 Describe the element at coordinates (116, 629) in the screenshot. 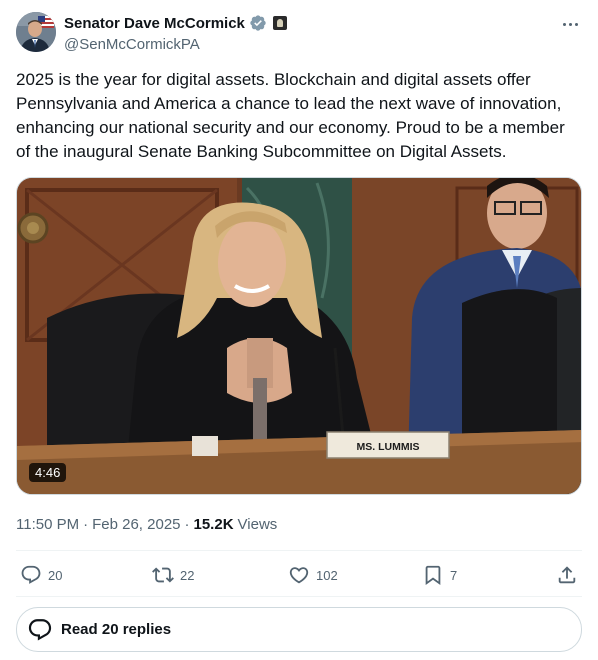

I see `read-replies-label: Read 20 replies` at that location.